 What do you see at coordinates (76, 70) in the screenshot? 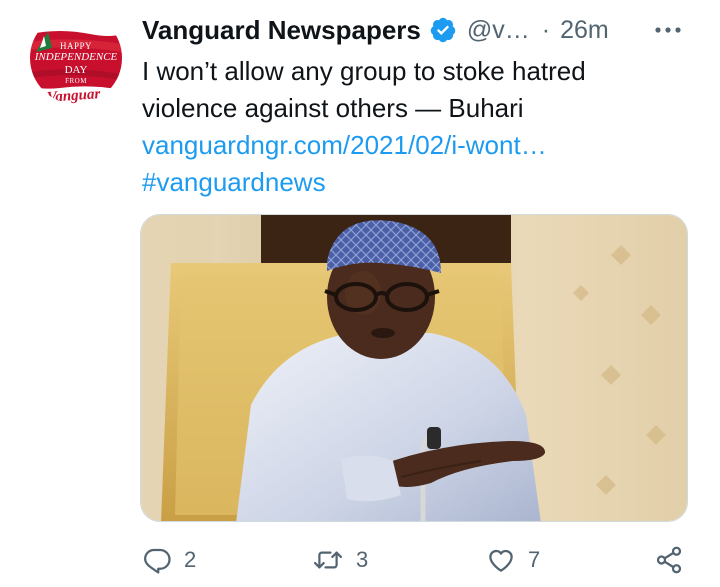
I see `avatar-text-day: DAY` at bounding box center [76, 70].